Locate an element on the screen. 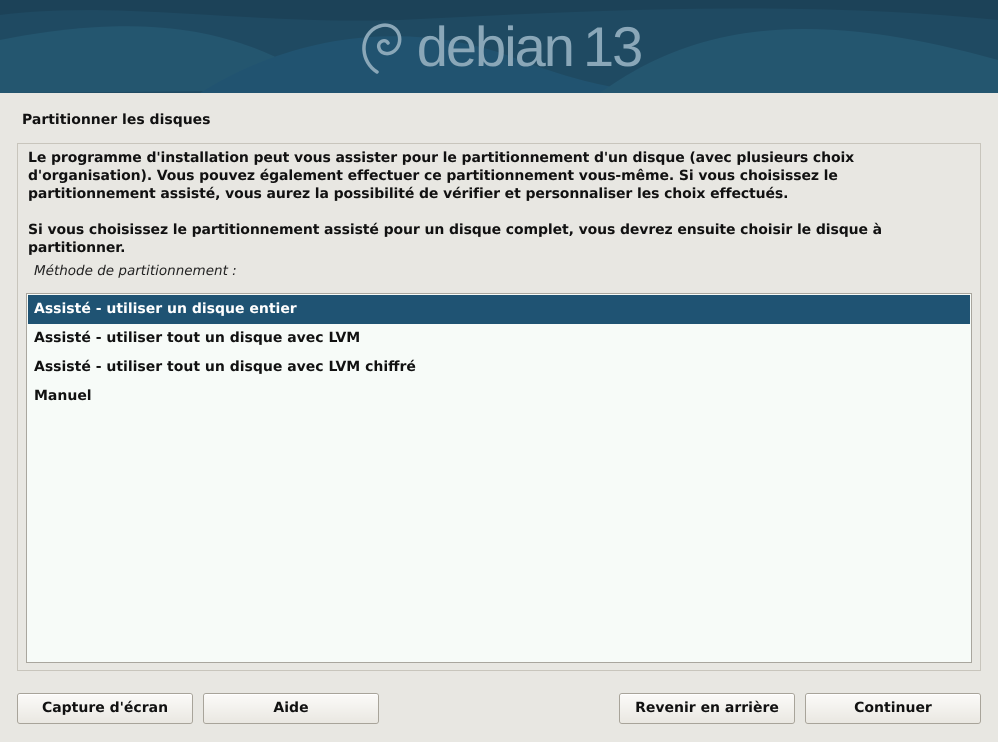 The image size is (998, 742). footer-button: Continuer is located at coordinates (893, 708).